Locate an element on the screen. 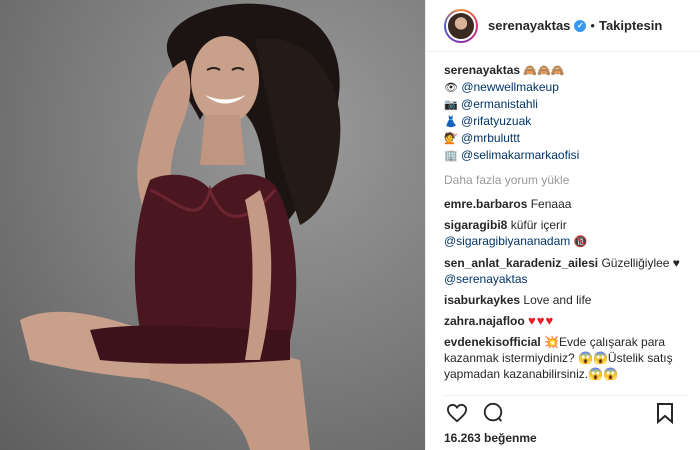 Image resolution: width=700 pixels, height=450 pixels. likes-number: 16.263 is located at coordinates (462, 438).